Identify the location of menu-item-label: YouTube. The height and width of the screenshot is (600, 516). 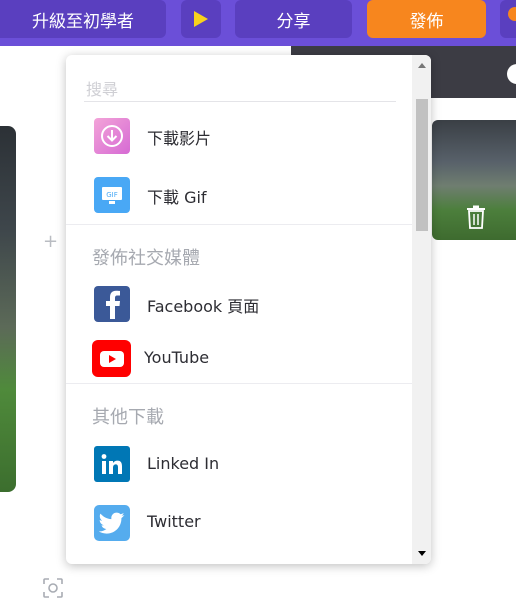
(177, 357).